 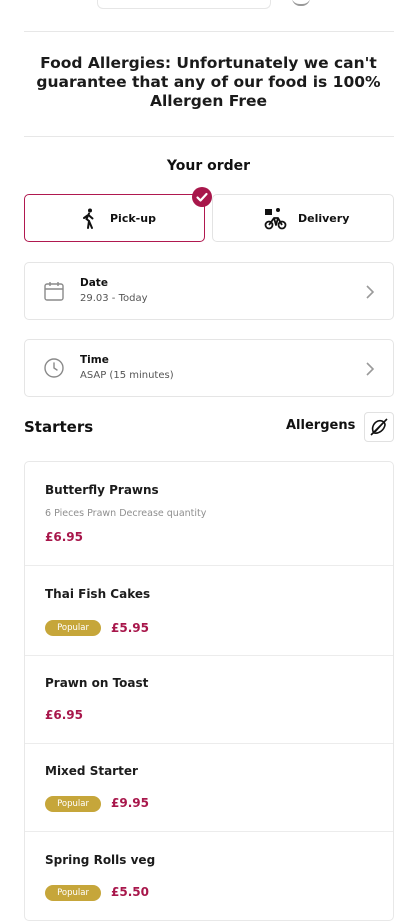 What do you see at coordinates (324, 218) in the screenshot?
I see `delivery-label: Delivery` at bounding box center [324, 218].